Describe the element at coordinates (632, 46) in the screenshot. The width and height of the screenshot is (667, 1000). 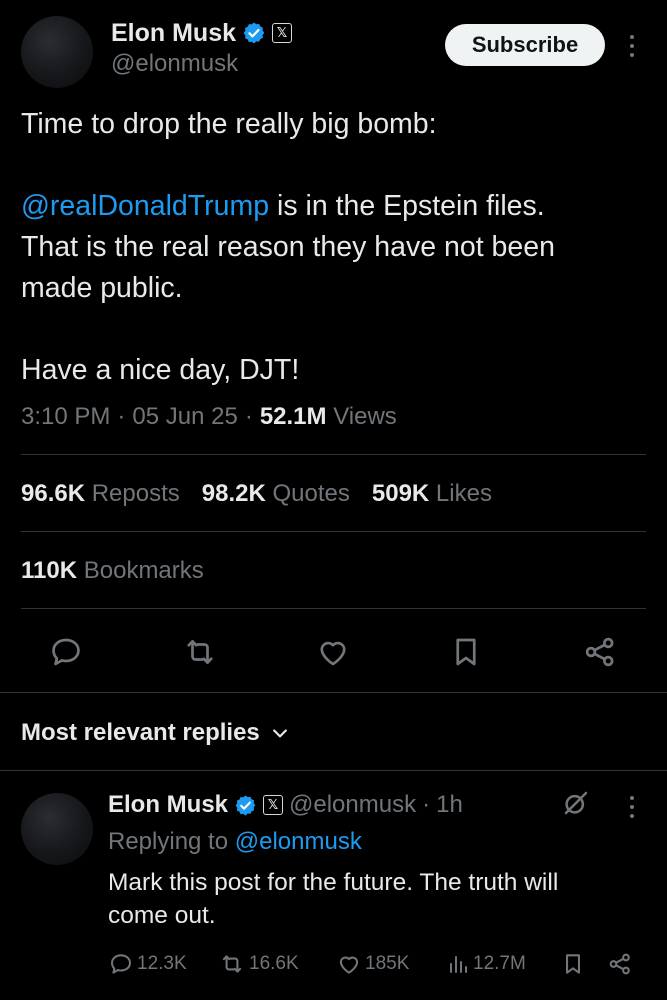
I see `more-options-icon` at that location.